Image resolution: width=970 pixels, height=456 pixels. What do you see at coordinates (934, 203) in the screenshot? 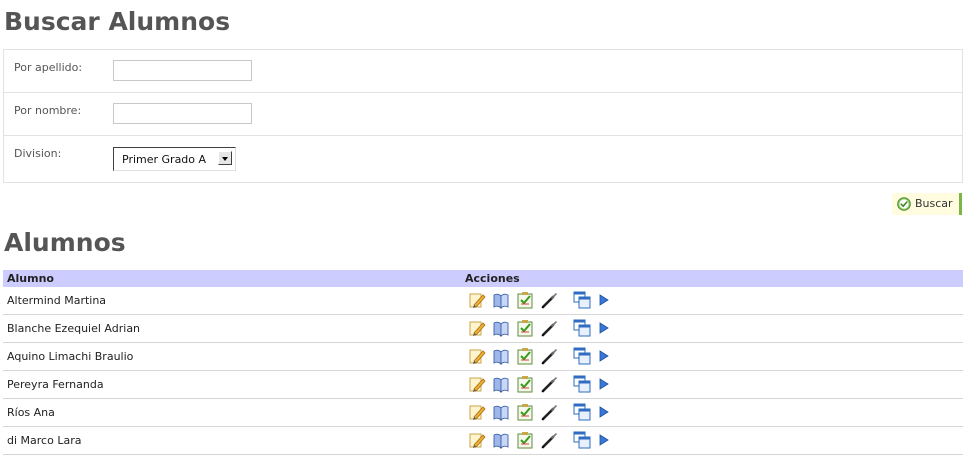
I see `buscar-button-label: Buscar` at bounding box center [934, 203].